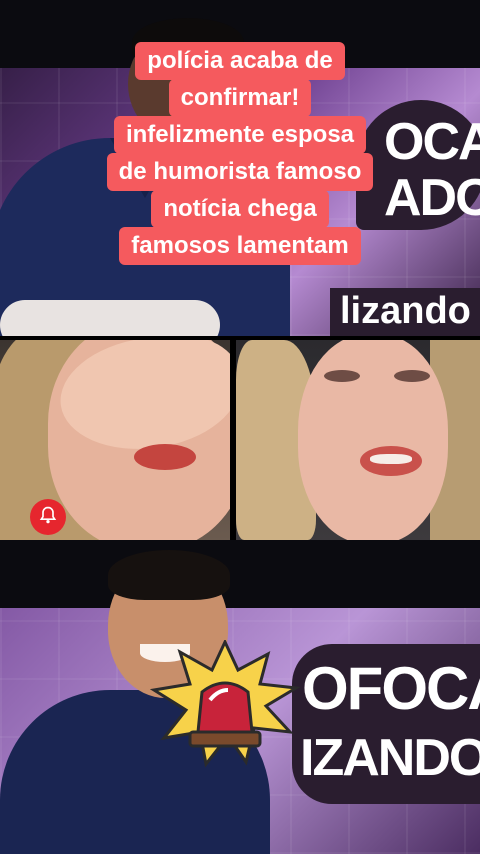 The height and width of the screenshot is (854, 480). I want to click on crying-woman-right-frame, so click(358, 440).